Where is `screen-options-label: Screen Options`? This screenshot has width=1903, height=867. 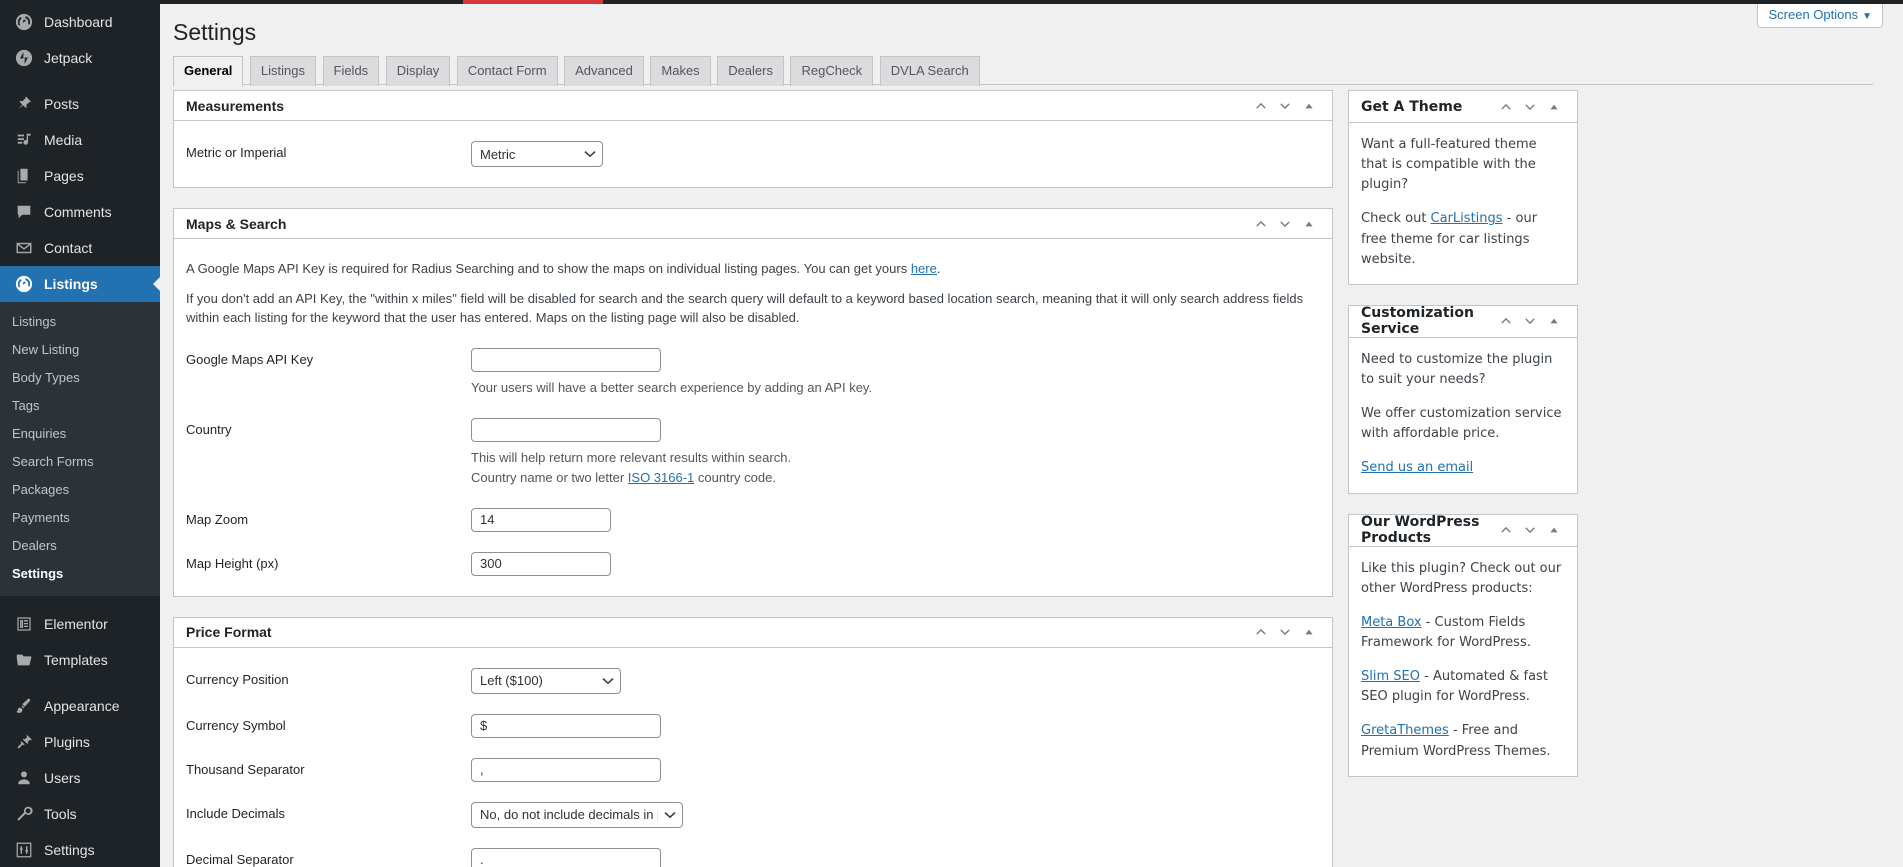
screen-options-label: Screen Options is located at coordinates (1813, 14).